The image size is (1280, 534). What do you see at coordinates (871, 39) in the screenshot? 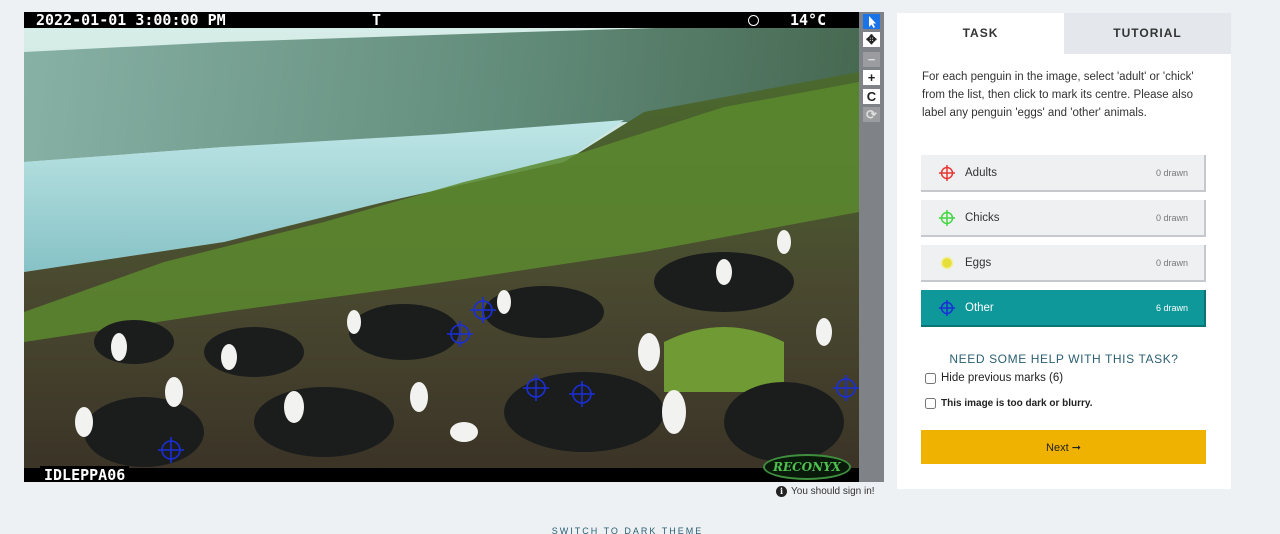
I see `move-icon: ✥` at bounding box center [871, 39].